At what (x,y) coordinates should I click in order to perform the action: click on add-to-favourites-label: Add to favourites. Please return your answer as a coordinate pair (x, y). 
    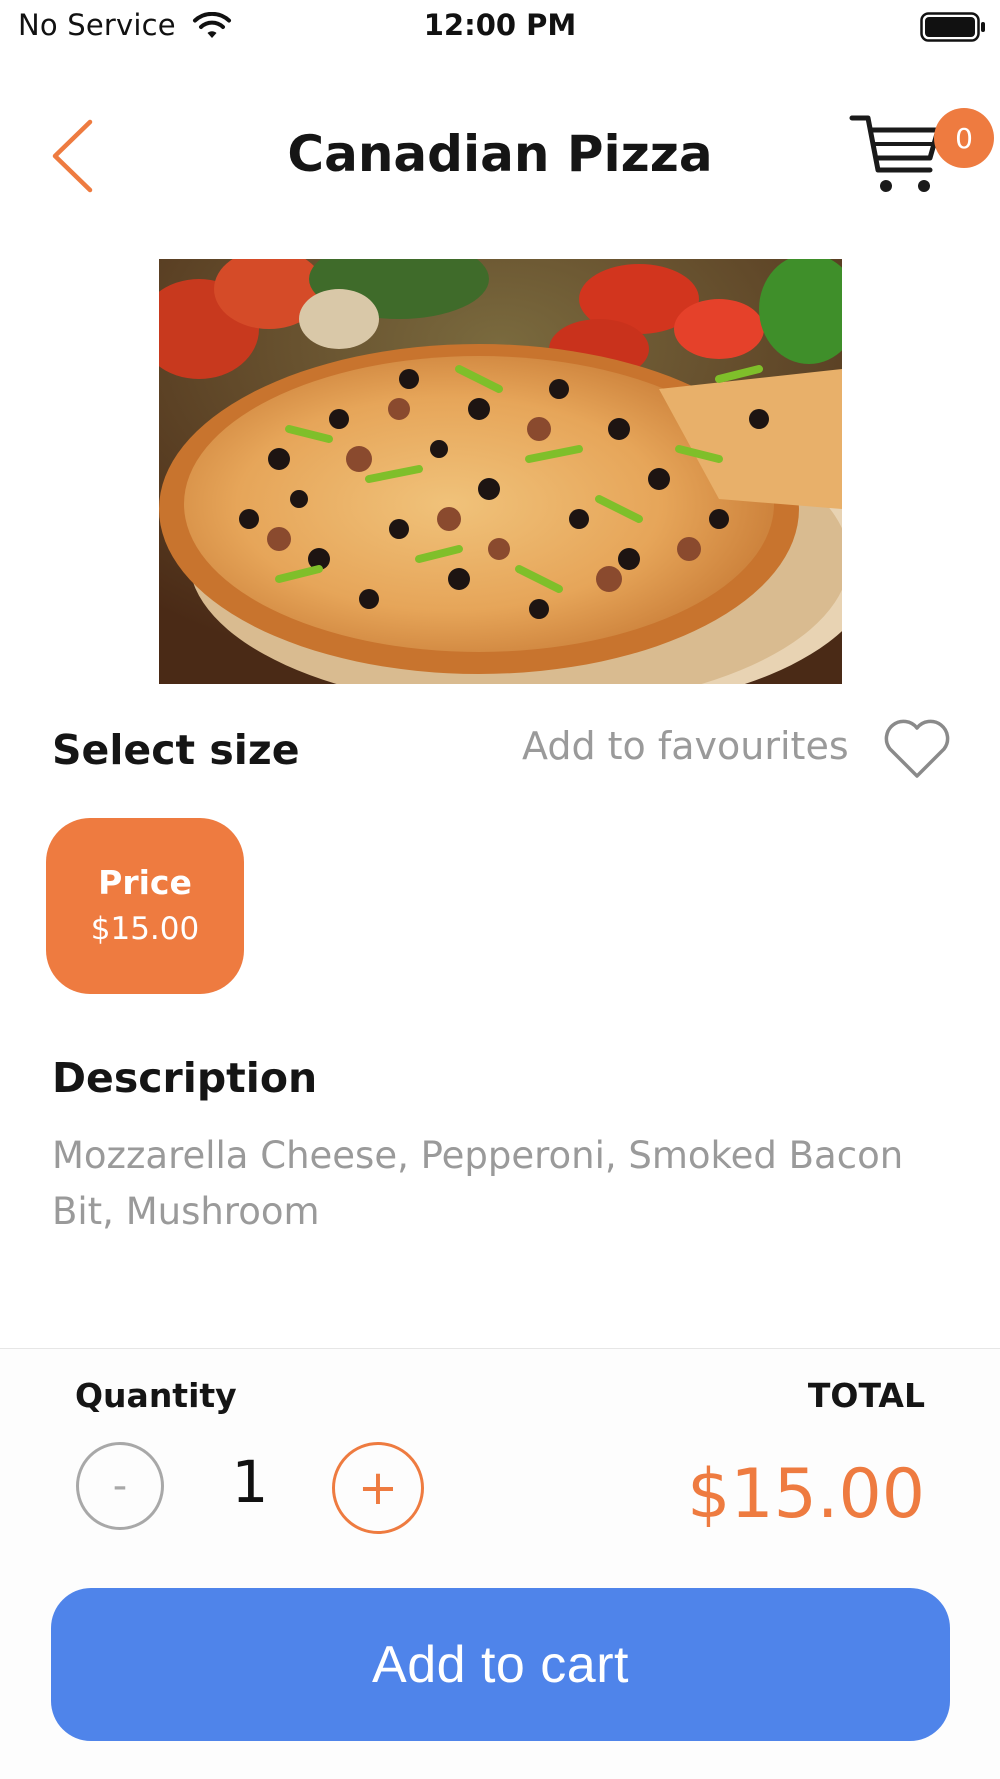
    Looking at the image, I should click on (685, 746).